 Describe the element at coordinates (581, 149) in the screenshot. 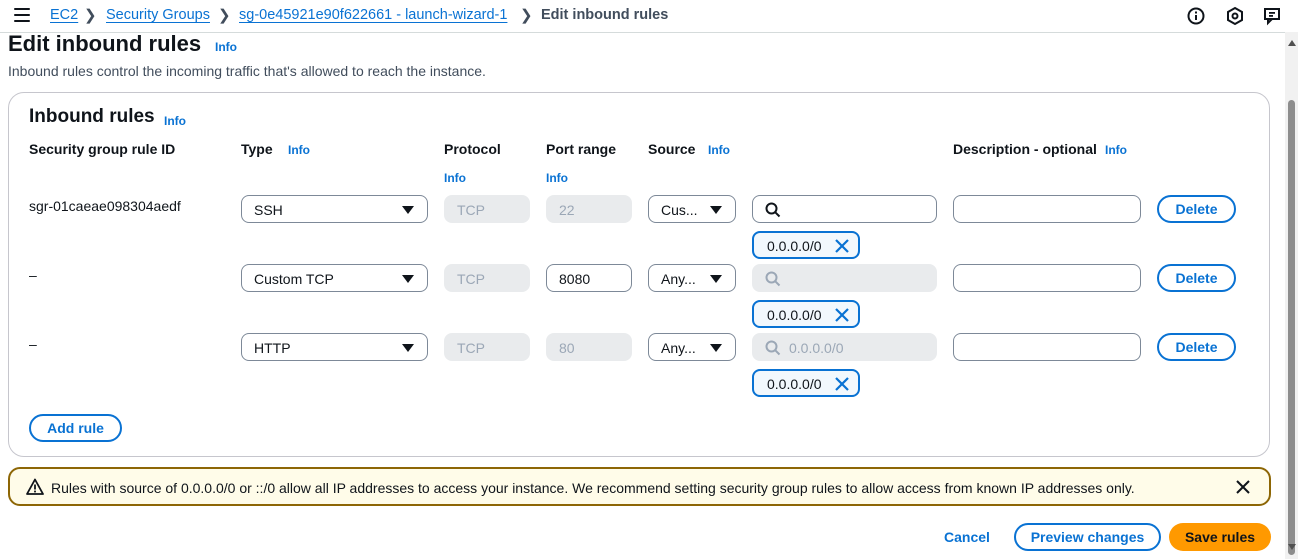

I see `column-header-port-range: Port range` at that location.